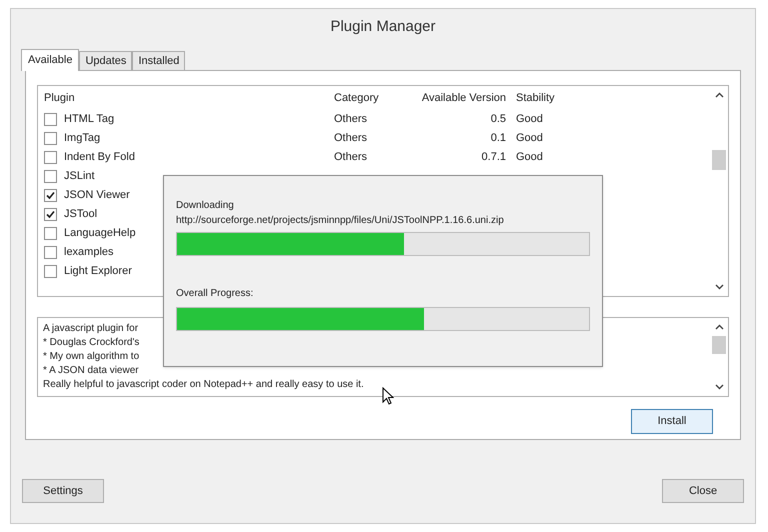 The height and width of the screenshot is (532, 768). What do you see at coordinates (79, 176) in the screenshot?
I see `plugin-name: JSLint` at bounding box center [79, 176].